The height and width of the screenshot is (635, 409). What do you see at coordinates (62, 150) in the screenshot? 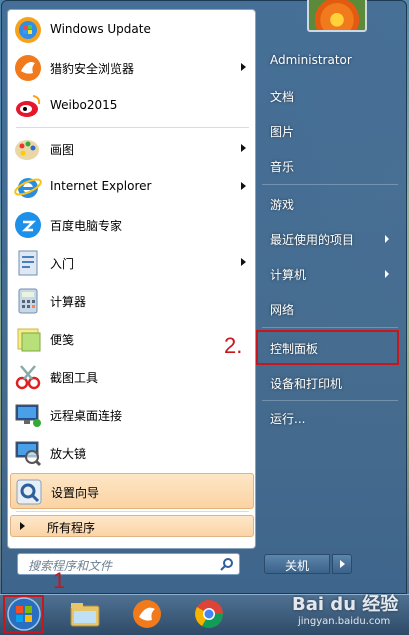
I see `program-label: 画图` at bounding box center [62, 150].